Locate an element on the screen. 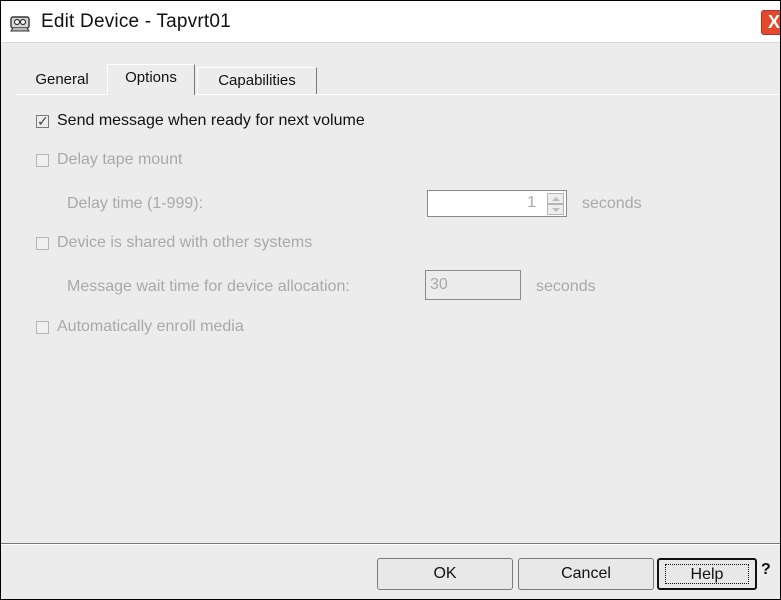  spin-up-button is located at coordinates (555, 198).